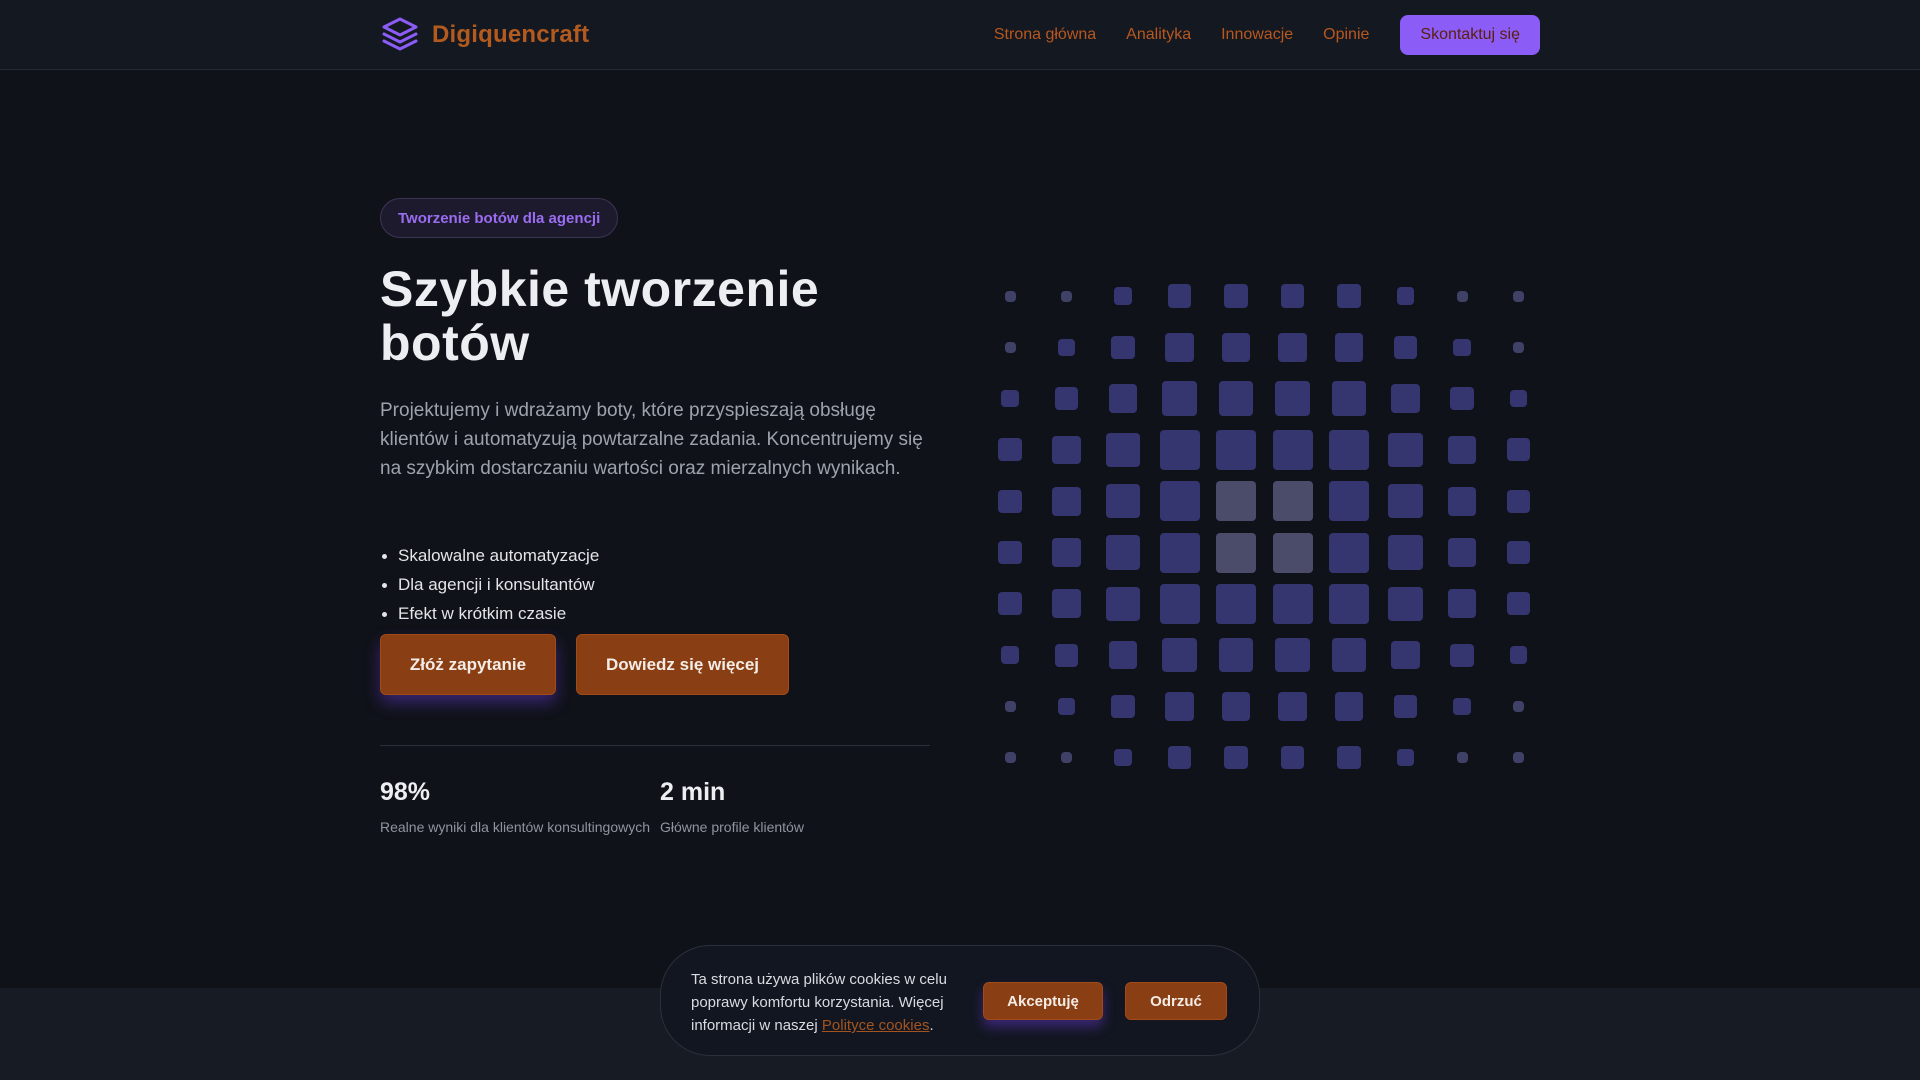 This screenshot has width=1920, height=1080. Describe the element at coordinates (1346, 35) in the screenshot. I see `nav-link-reviews: Opinie` at that location.